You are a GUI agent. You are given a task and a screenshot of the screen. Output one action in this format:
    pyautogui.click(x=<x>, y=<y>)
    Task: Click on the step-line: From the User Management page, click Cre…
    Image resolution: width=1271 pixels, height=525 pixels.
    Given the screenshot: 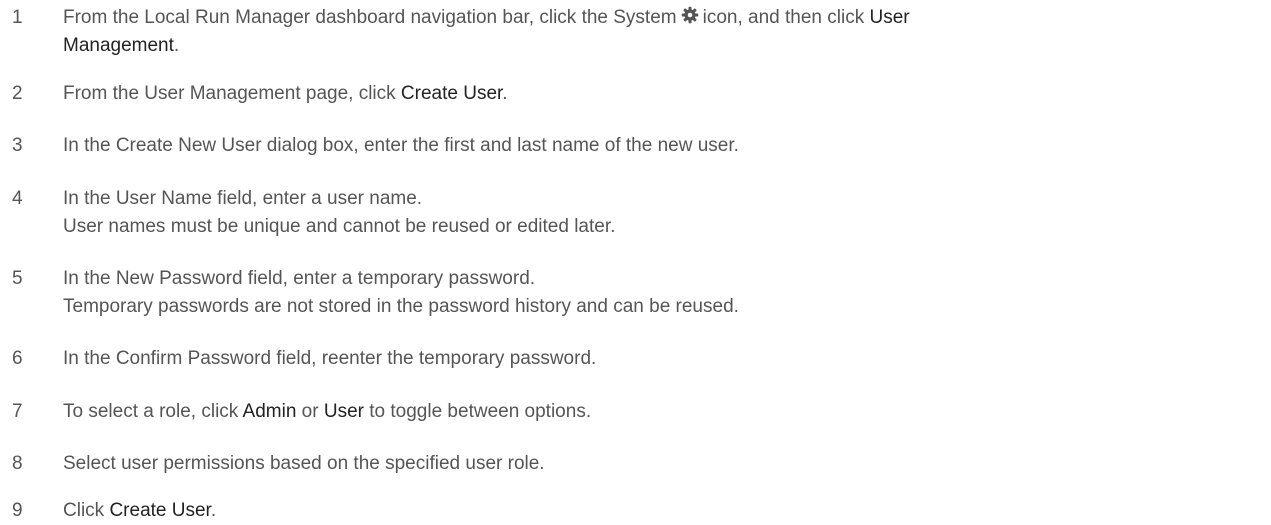 What is the action you would take?
    pyautogui.click(x=663, y=94)
    